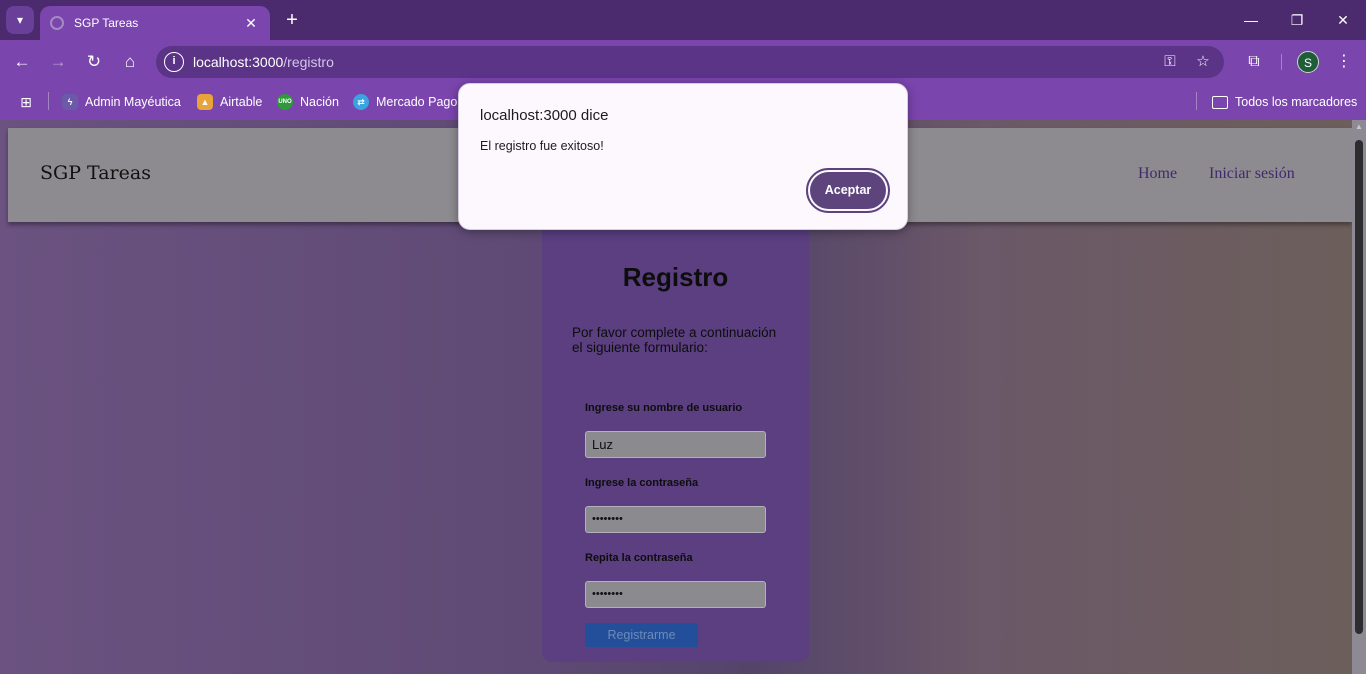  I want to click on url-path: /registro, so click(308, 62).